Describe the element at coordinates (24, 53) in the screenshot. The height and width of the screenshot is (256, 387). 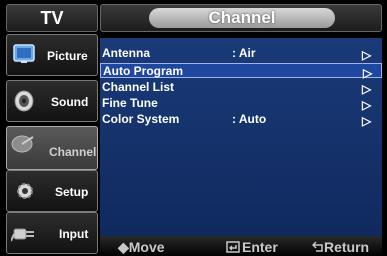
I see `picture-icon` at that location.